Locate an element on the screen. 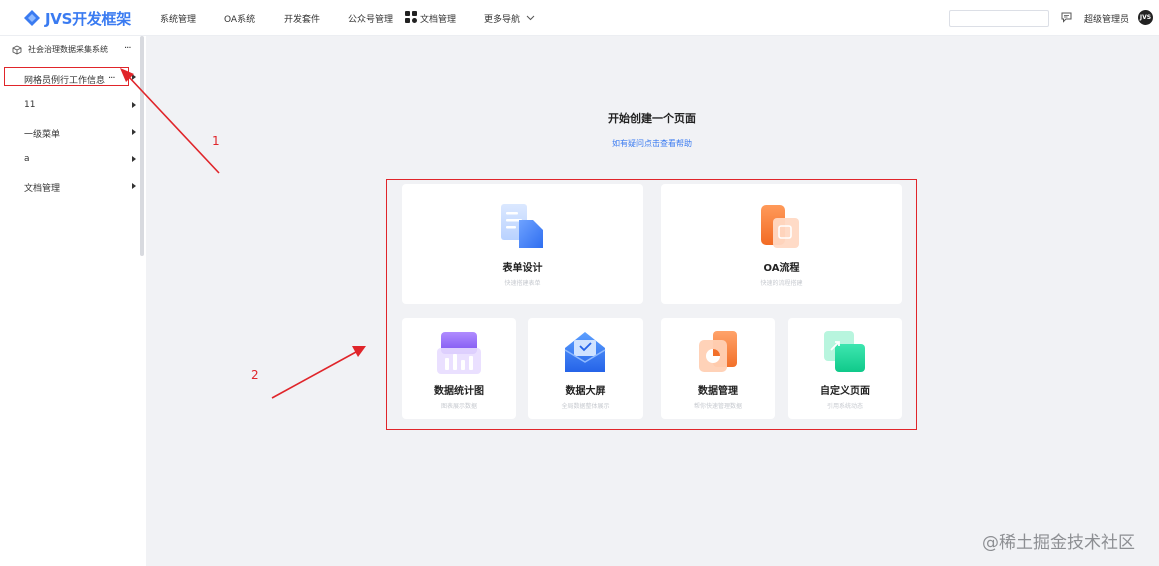 This screenshot has width=1159, height=566. watermark: @稀土掘金技术社区 is located at coordinates (1058, 543).